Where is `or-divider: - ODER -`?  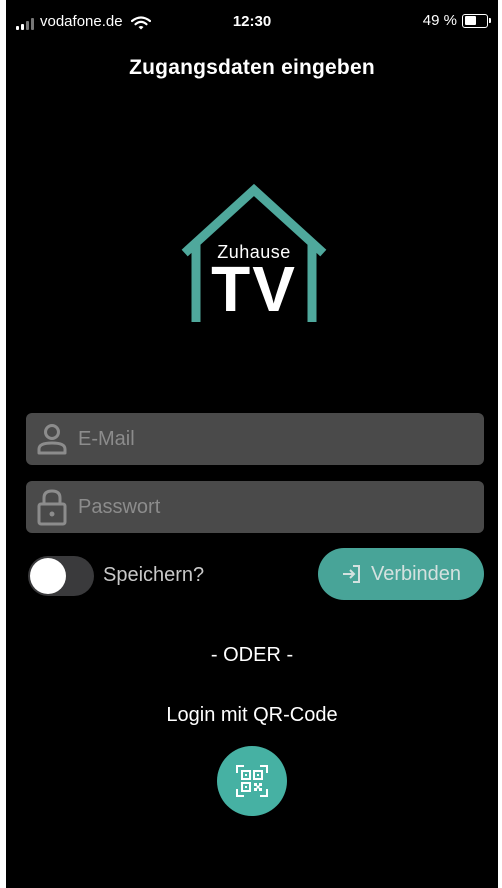 or-divider: - ODER - is located at coordinates (252, 655).